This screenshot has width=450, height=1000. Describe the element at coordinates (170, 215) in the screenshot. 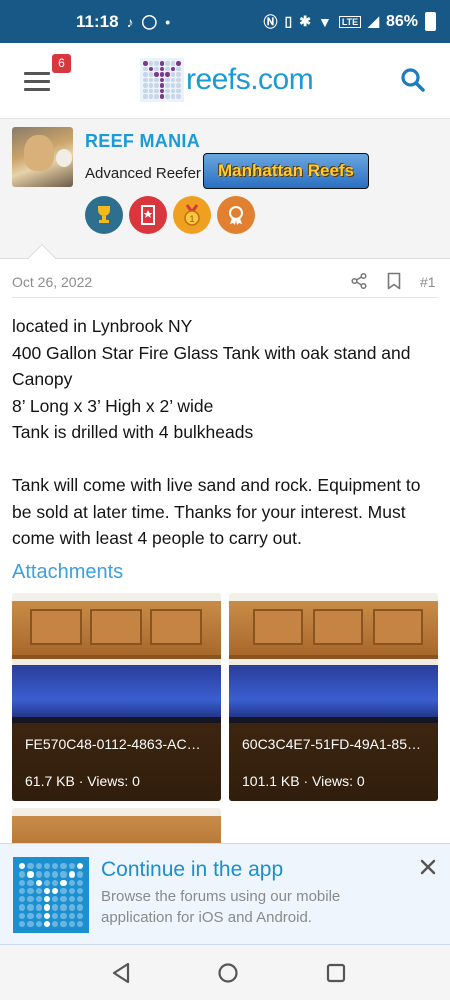

I see `trophy-list: 1` at that location.